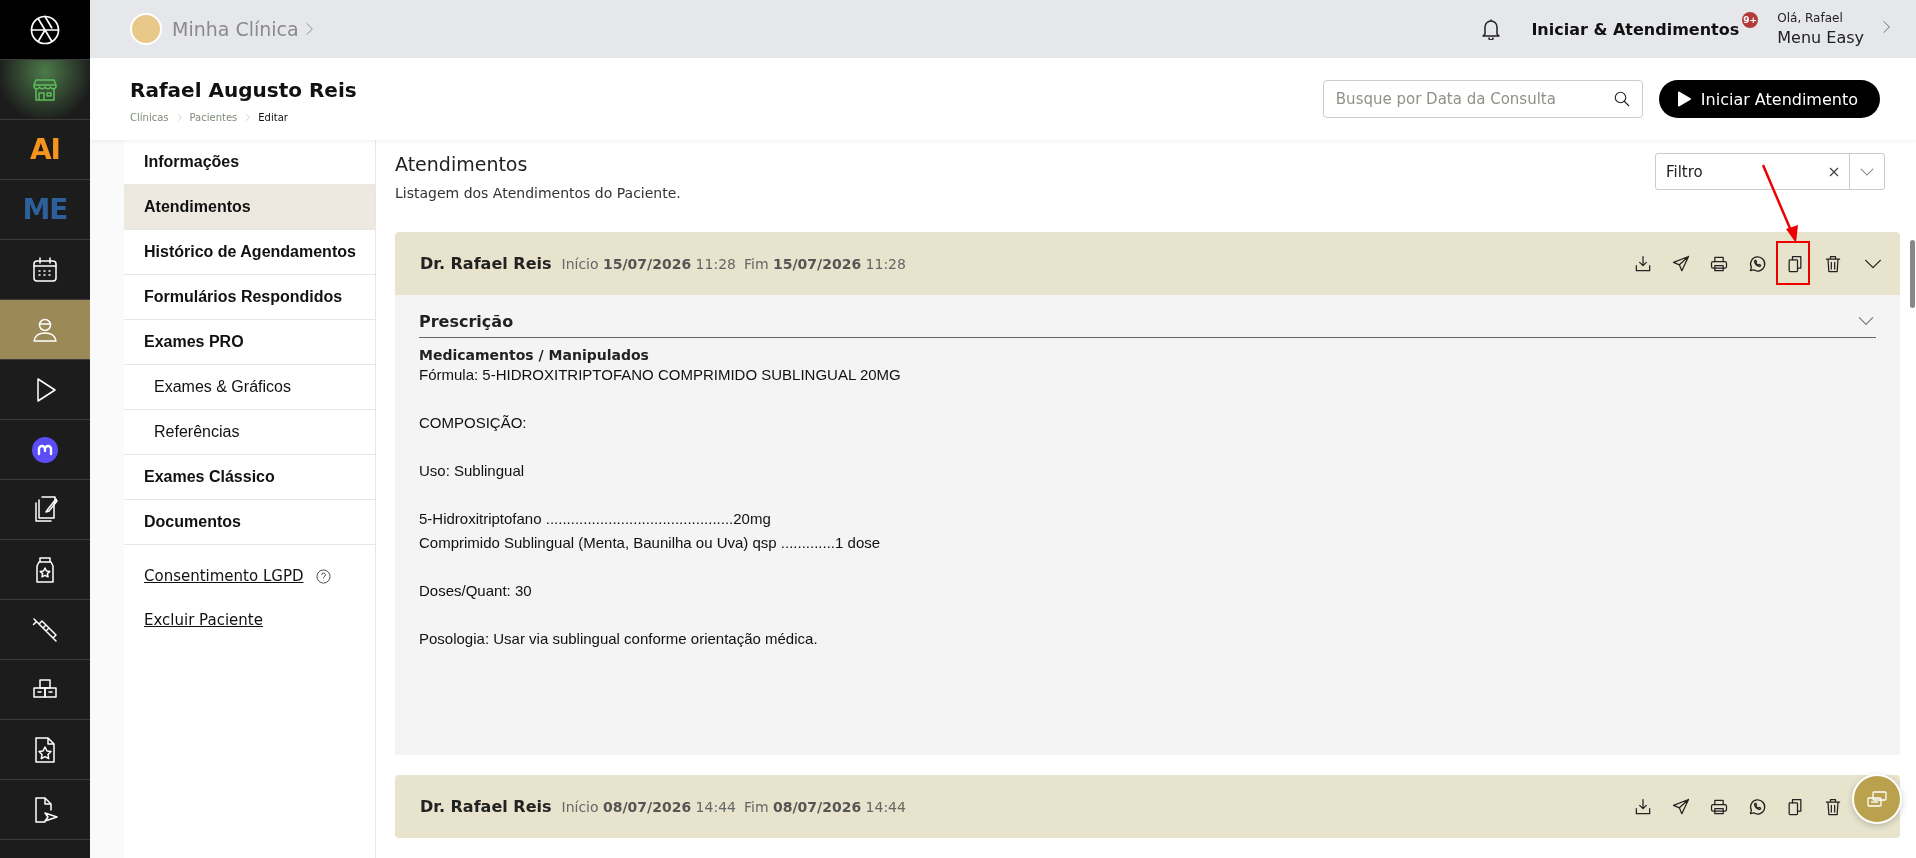 This screenshot has height=858, width=1916. Describe the element at coordinates (213, 117) in the screenshot. I see `breadcrumb-item: Pacientes` at that location.